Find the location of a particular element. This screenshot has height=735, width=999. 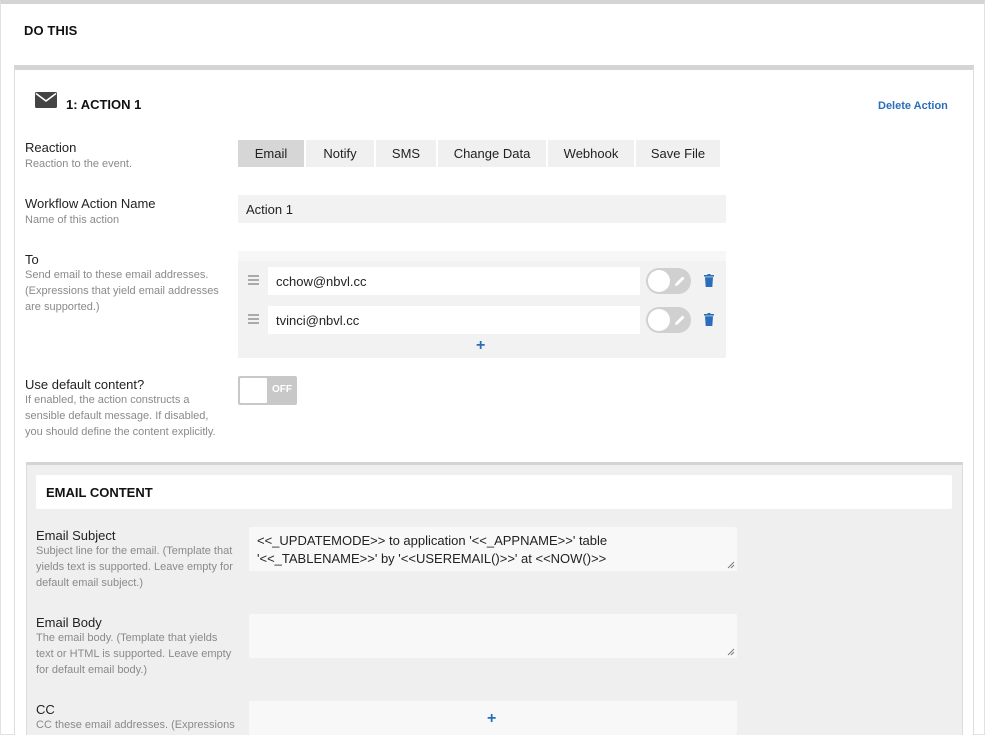

add-cc-button: + is located at coordinates (491, 719).